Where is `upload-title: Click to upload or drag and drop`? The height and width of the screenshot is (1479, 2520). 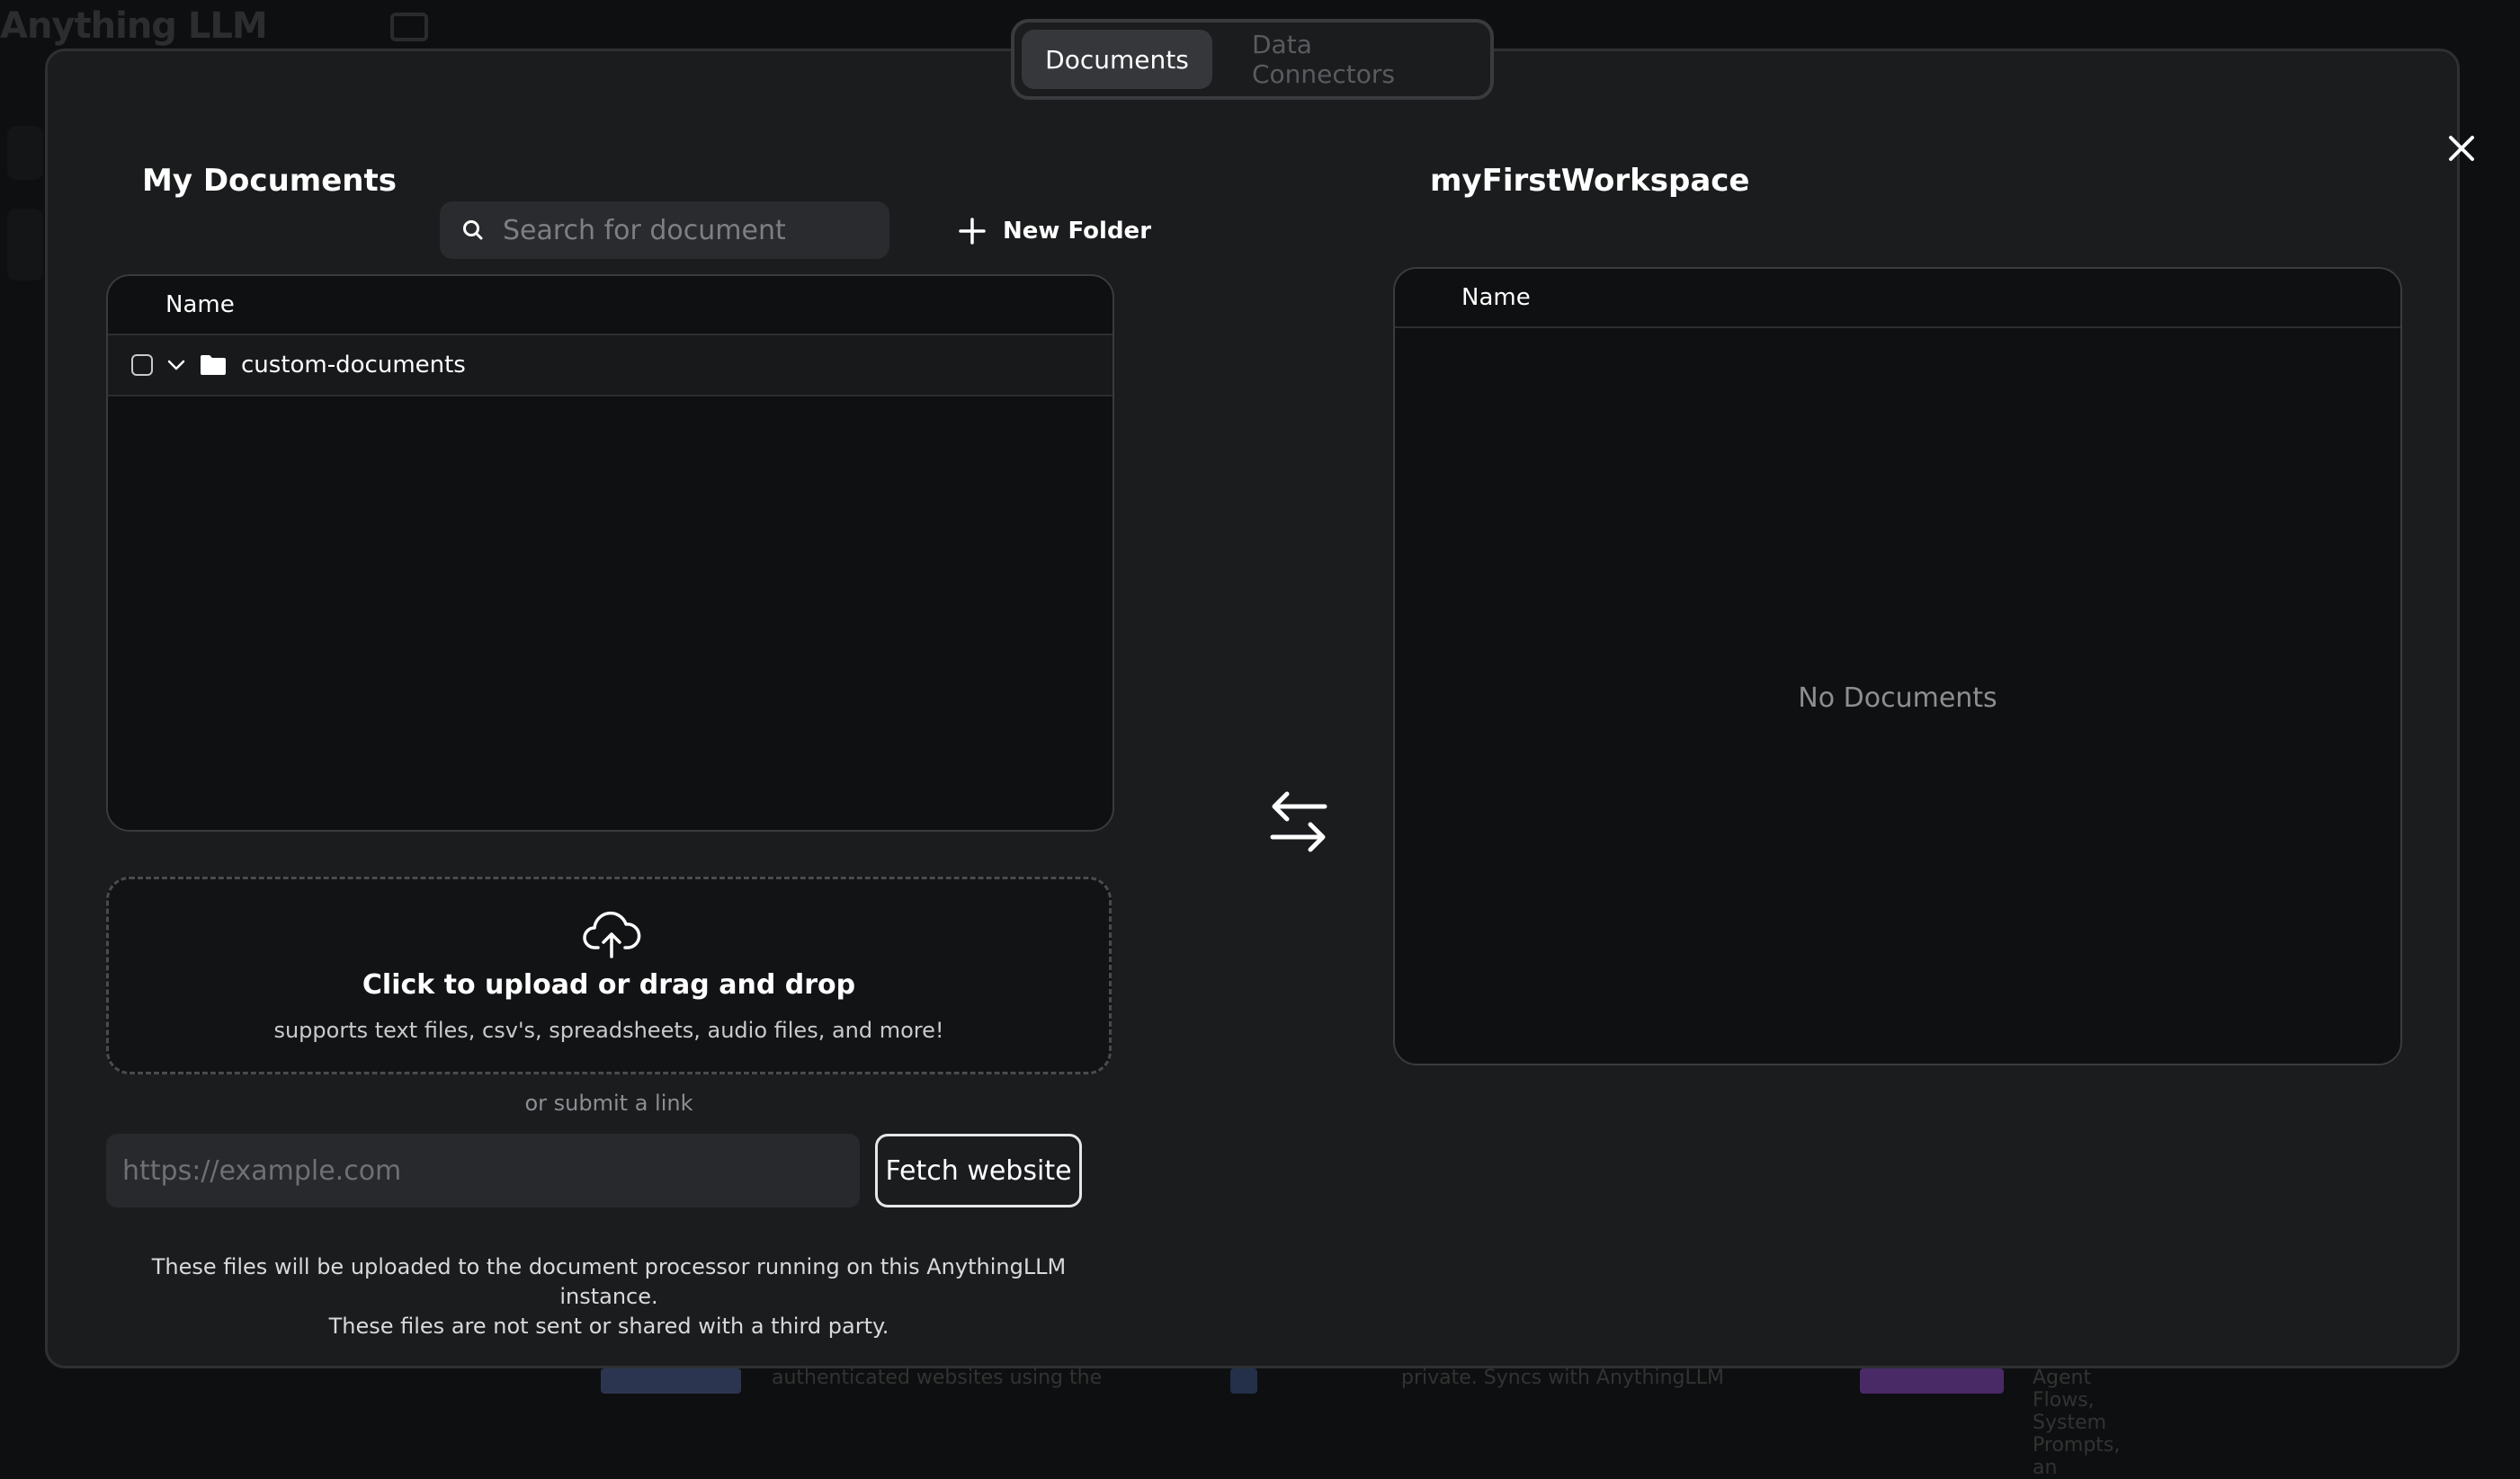
upload-title: Click to upload or drag and drop is located at coordinates (609, 985).